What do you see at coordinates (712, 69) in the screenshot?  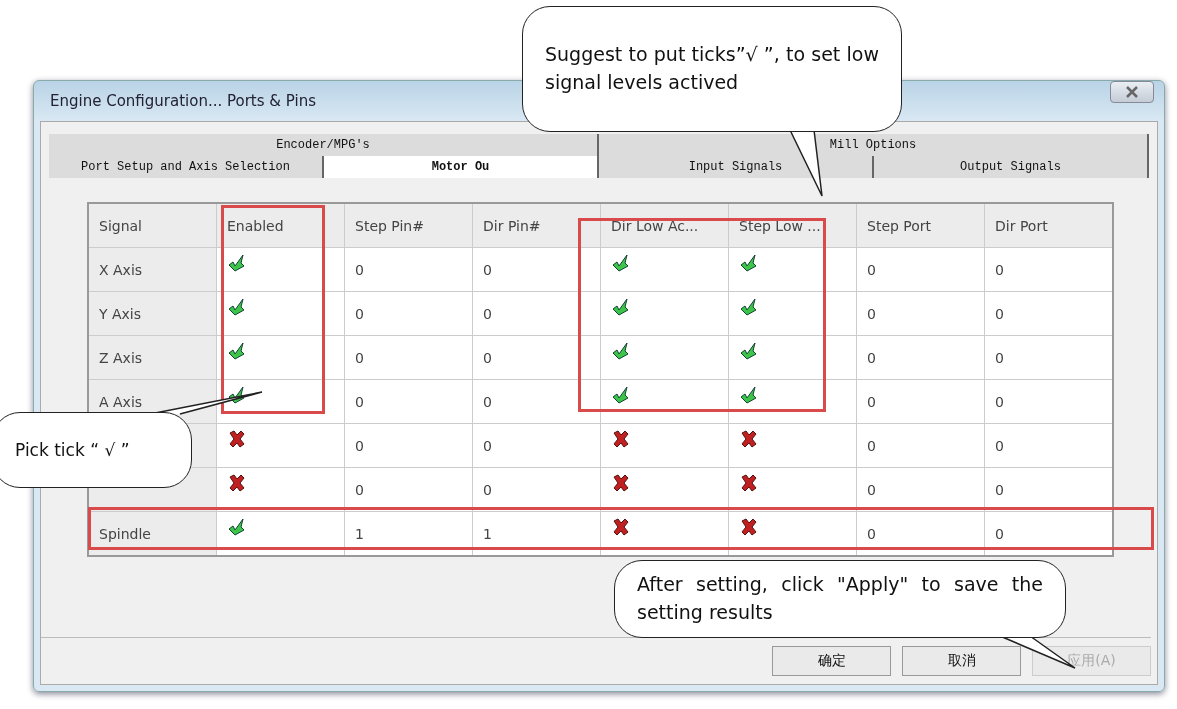 I see `callout-note: Suggest to put ticks”√ ”, to set low signal levels actived` at bounding box center [712, 69].